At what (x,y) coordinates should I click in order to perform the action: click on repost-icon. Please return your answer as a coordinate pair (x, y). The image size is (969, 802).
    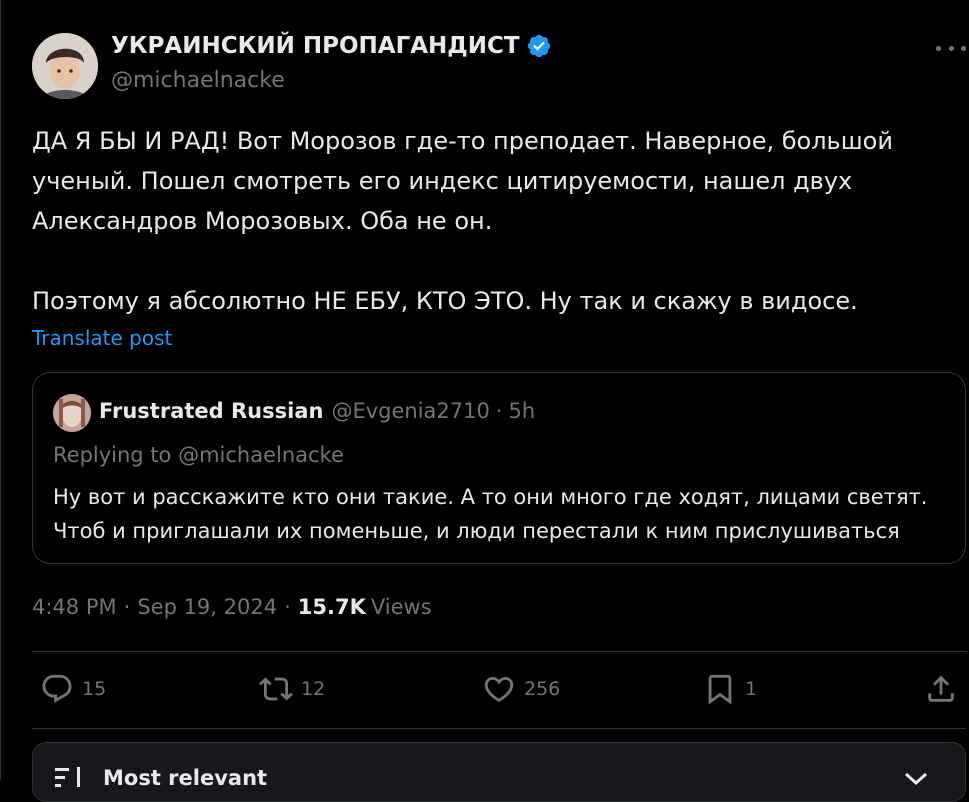
    Looking at the image, I should click on (276, 689).